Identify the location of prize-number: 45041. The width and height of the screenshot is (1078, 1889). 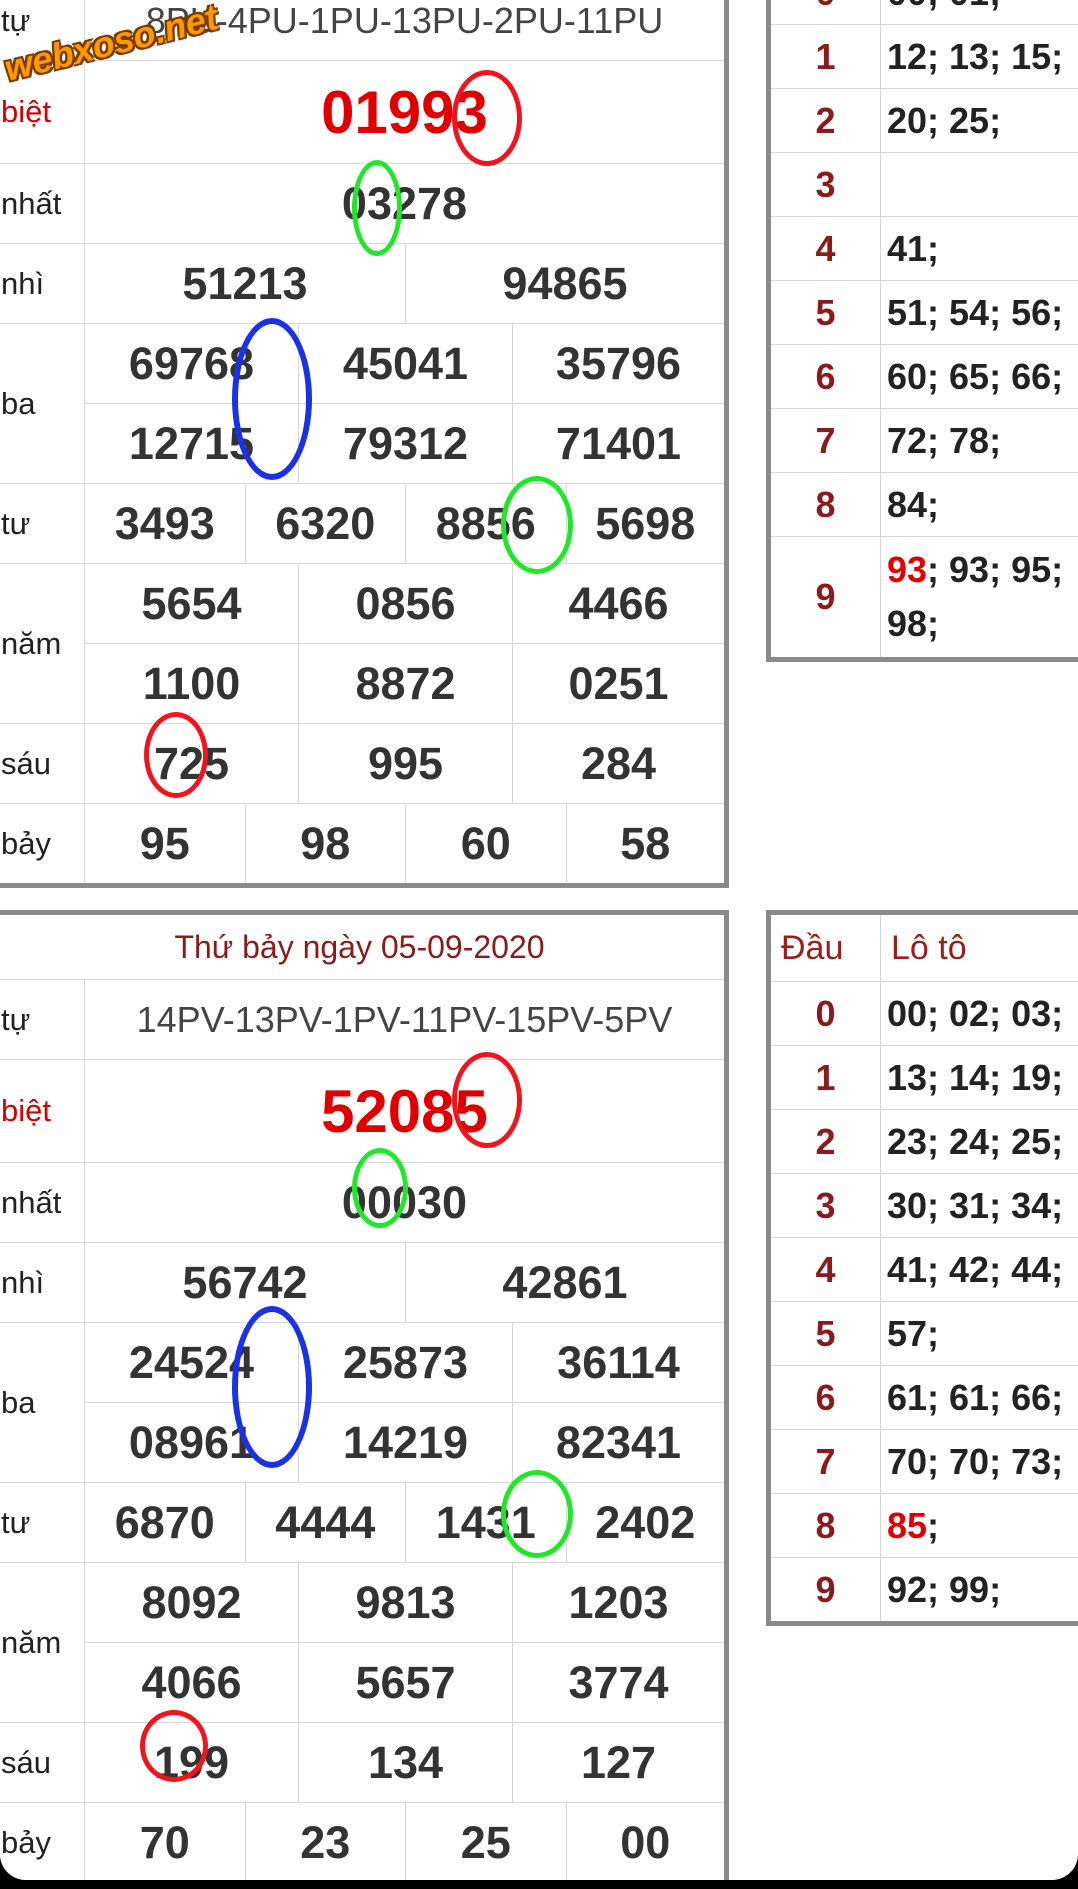
(405, 363).